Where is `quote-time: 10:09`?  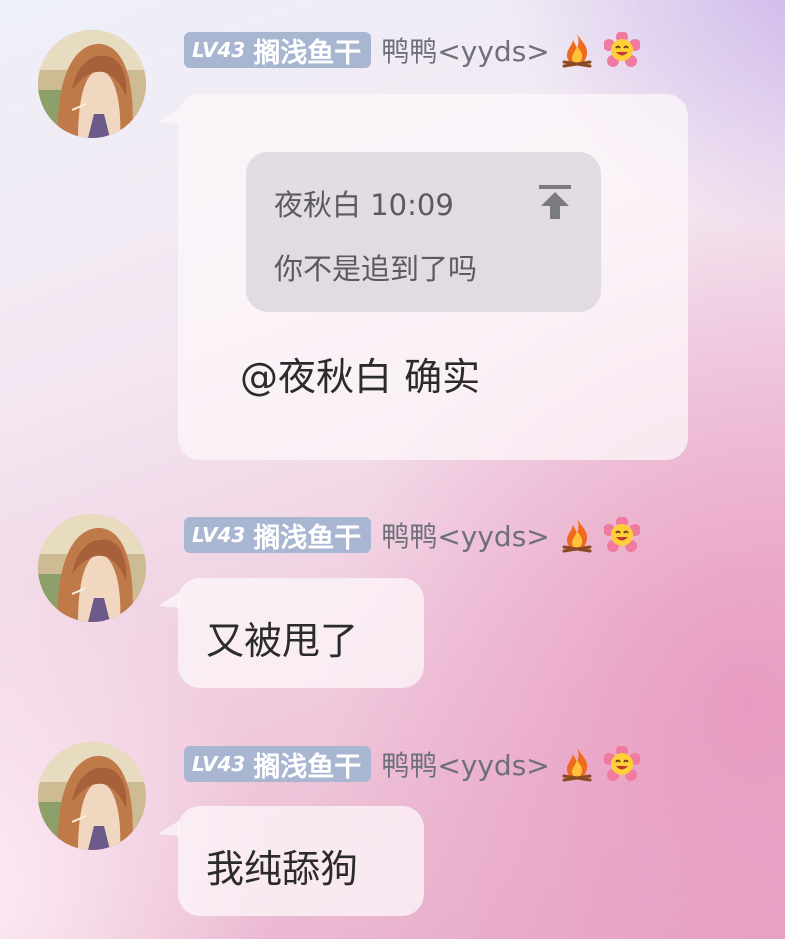 quote-time: 10:09 is located at coordinates (412, 205).